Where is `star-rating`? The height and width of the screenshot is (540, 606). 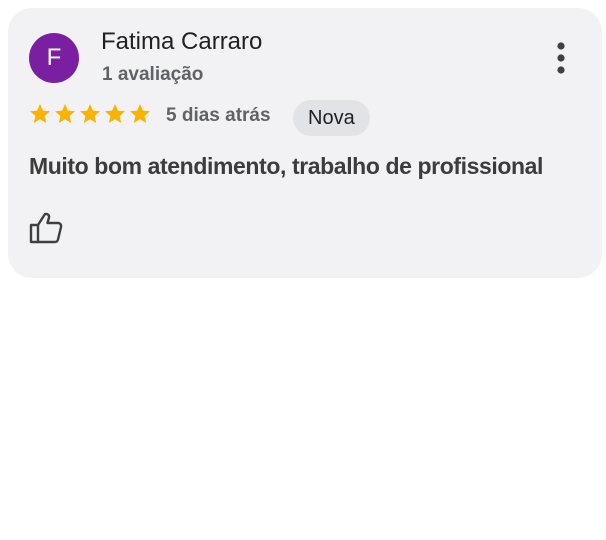 star-rating is located at coordinates (90, 114).